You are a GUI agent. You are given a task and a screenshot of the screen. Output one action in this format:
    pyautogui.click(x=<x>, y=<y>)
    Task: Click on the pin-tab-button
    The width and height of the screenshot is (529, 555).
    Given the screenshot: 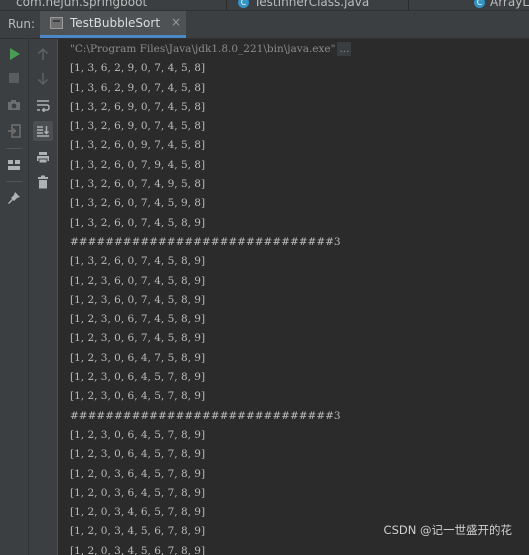 What is the action you would take?
    pyautogui.click(x=14, y=198)
    